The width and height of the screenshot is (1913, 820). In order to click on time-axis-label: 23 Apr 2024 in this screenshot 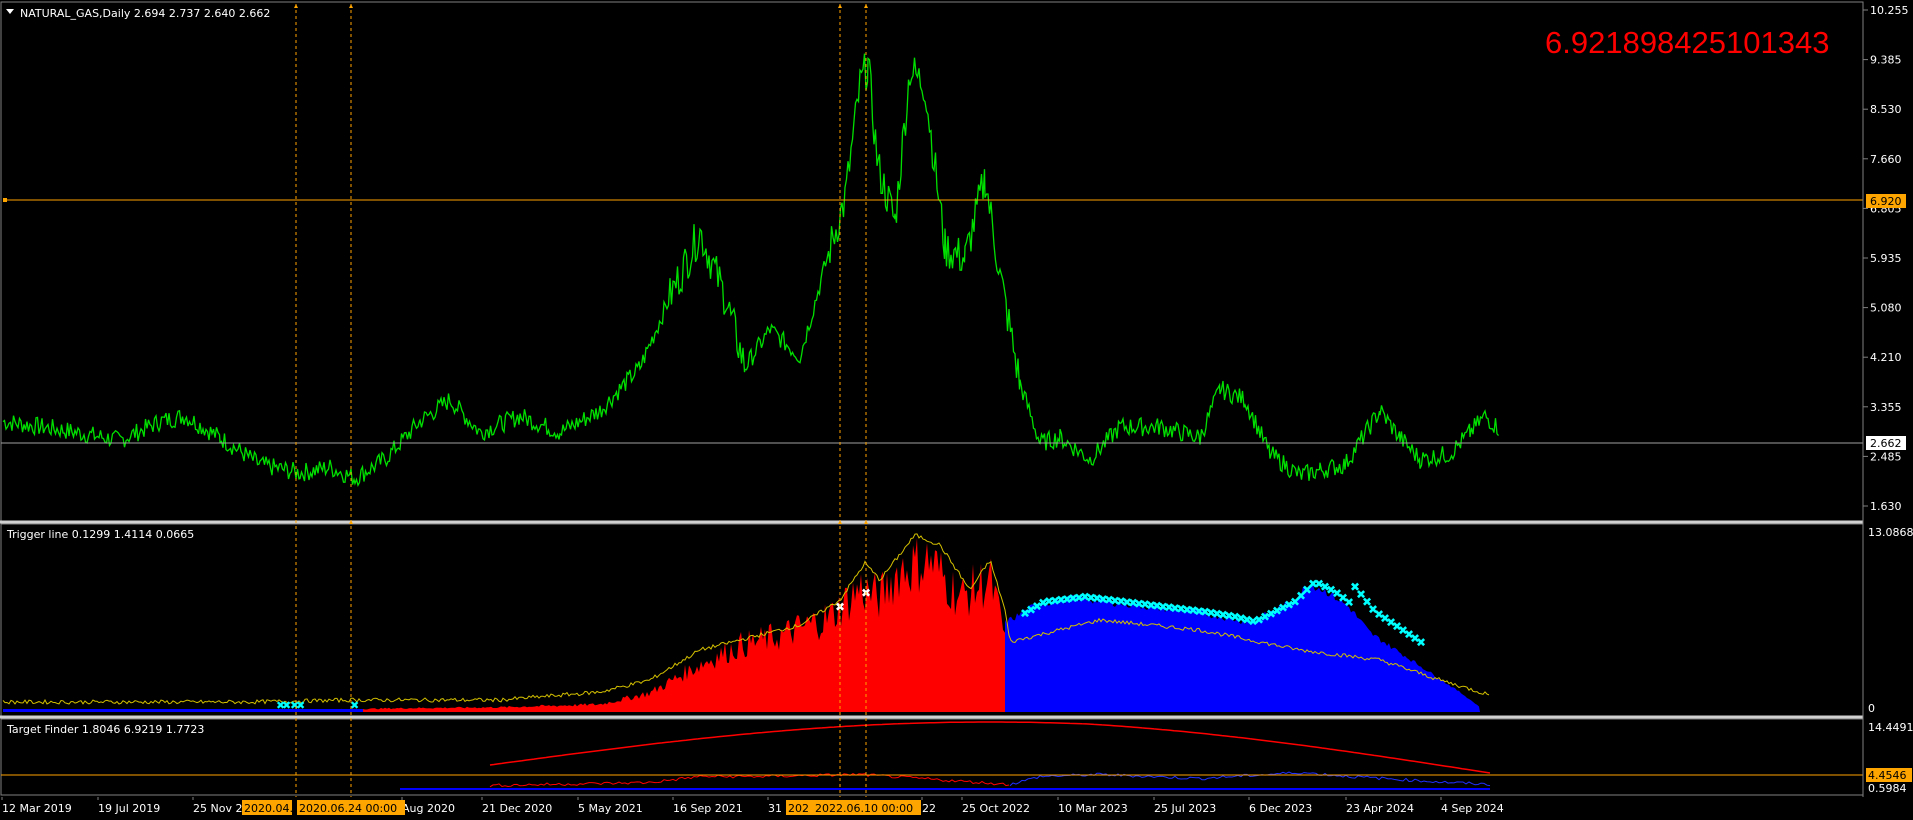, I will do `click(1380, 808)`.